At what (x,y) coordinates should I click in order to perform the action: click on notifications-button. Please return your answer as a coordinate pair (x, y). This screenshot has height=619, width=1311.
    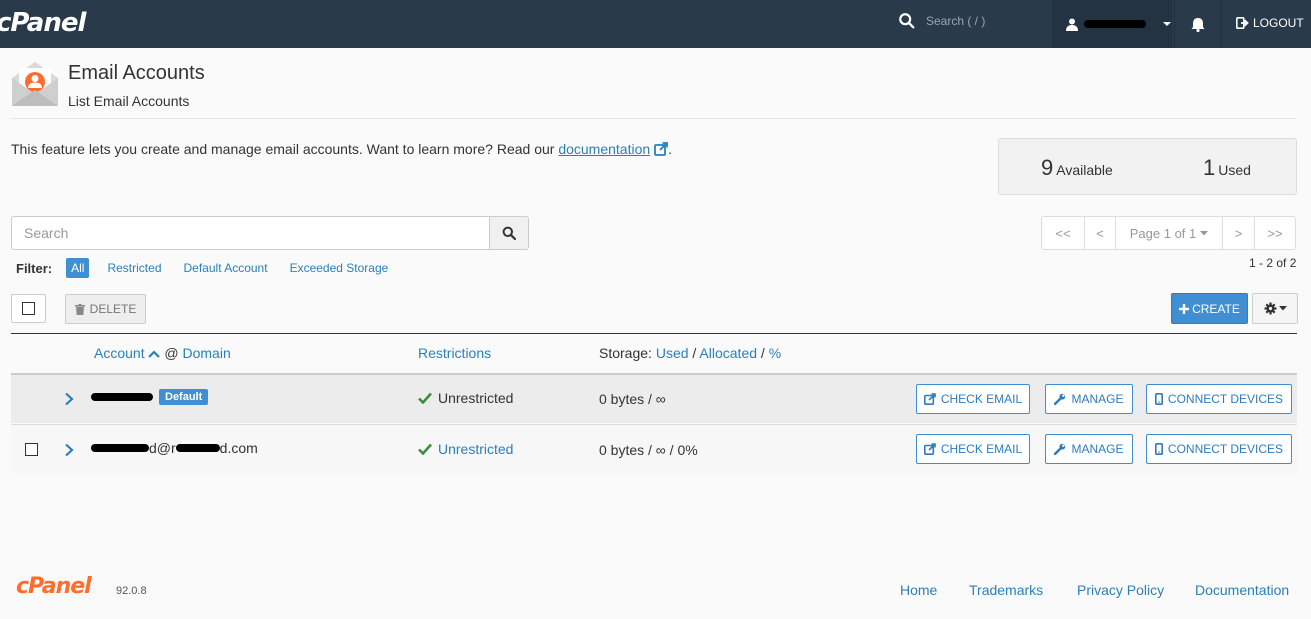
    Looking at the image, I should click on (1198, 24).